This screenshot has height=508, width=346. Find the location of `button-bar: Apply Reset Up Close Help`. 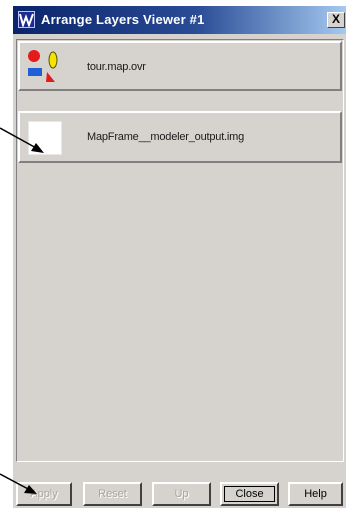

button-bar: Apply Reset Up Close Help is located at coordinates (179, 493).